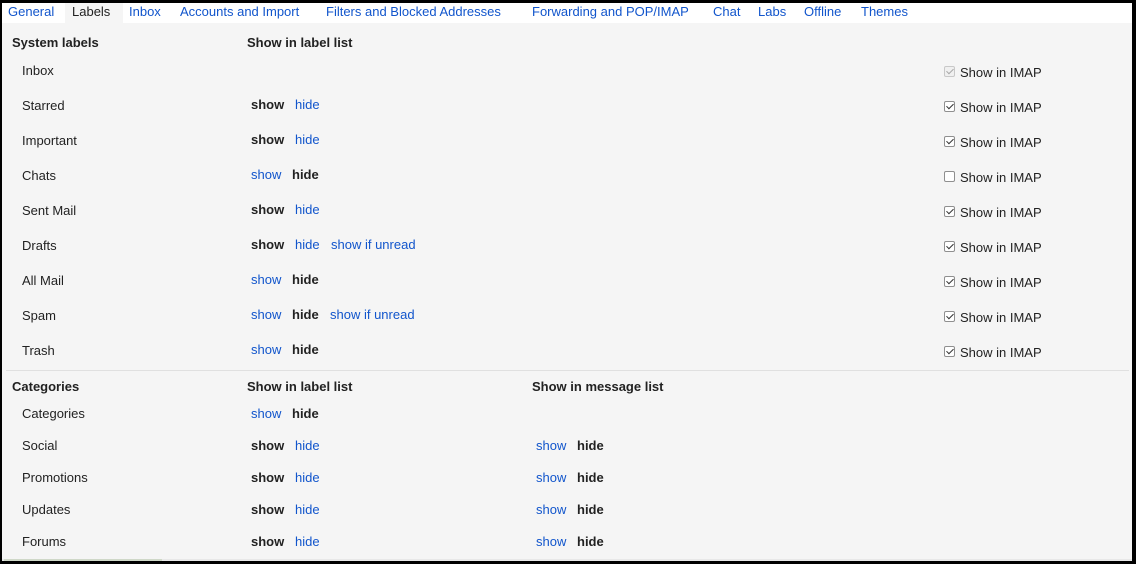 The width and height of the screenshot is (1136, 564). Describe the element at coordinates (49, 140) in the screenshot. I see `label-name-important: Important` at that location.